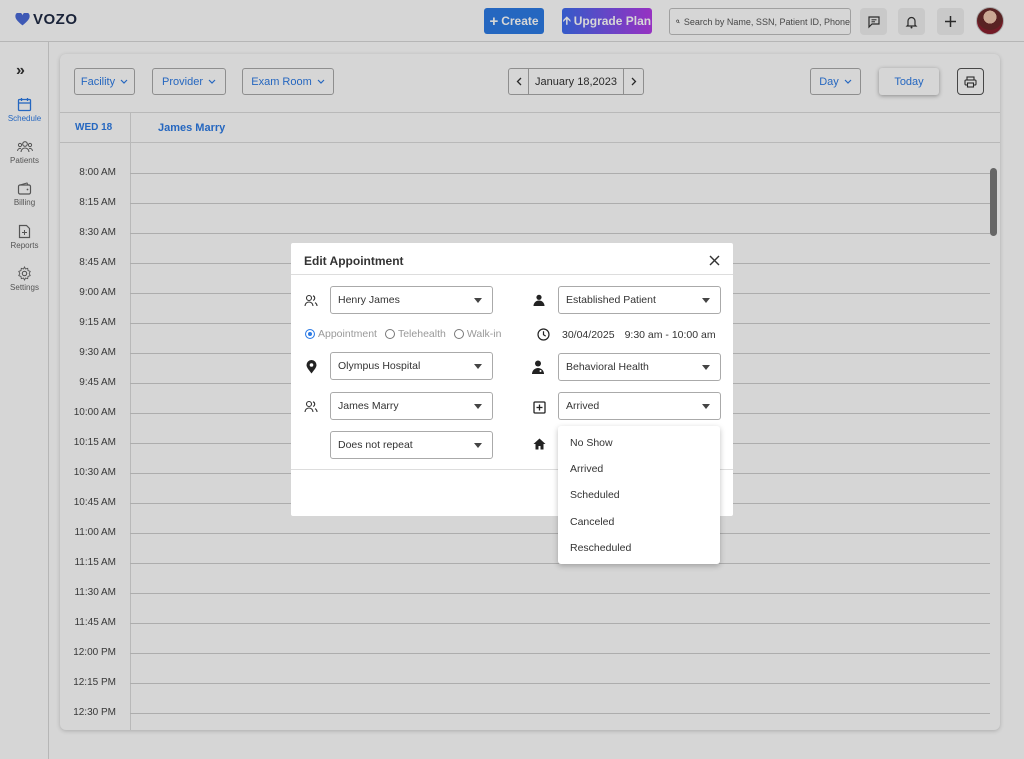 The height and width of the screenshot is (759, 1024). What do you see at coordinates (639, 522) in the screenshot?
I see `status-option-canceled: Canceled` at bounding box center [639, 522].